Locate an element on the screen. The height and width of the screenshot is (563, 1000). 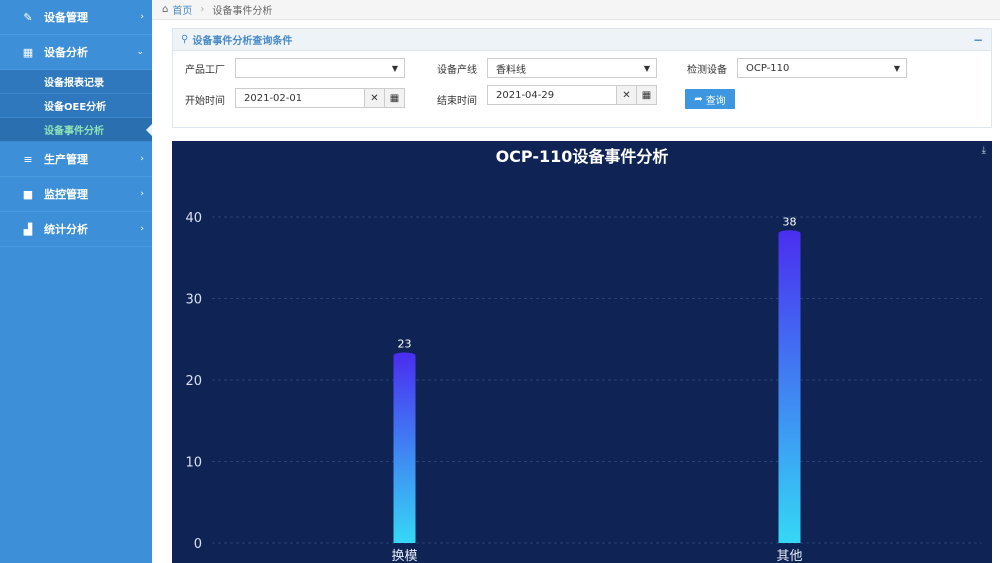
query-panel-header: ⚲ 设备事件分析查询条件 − is located at coordinates (582, 40).